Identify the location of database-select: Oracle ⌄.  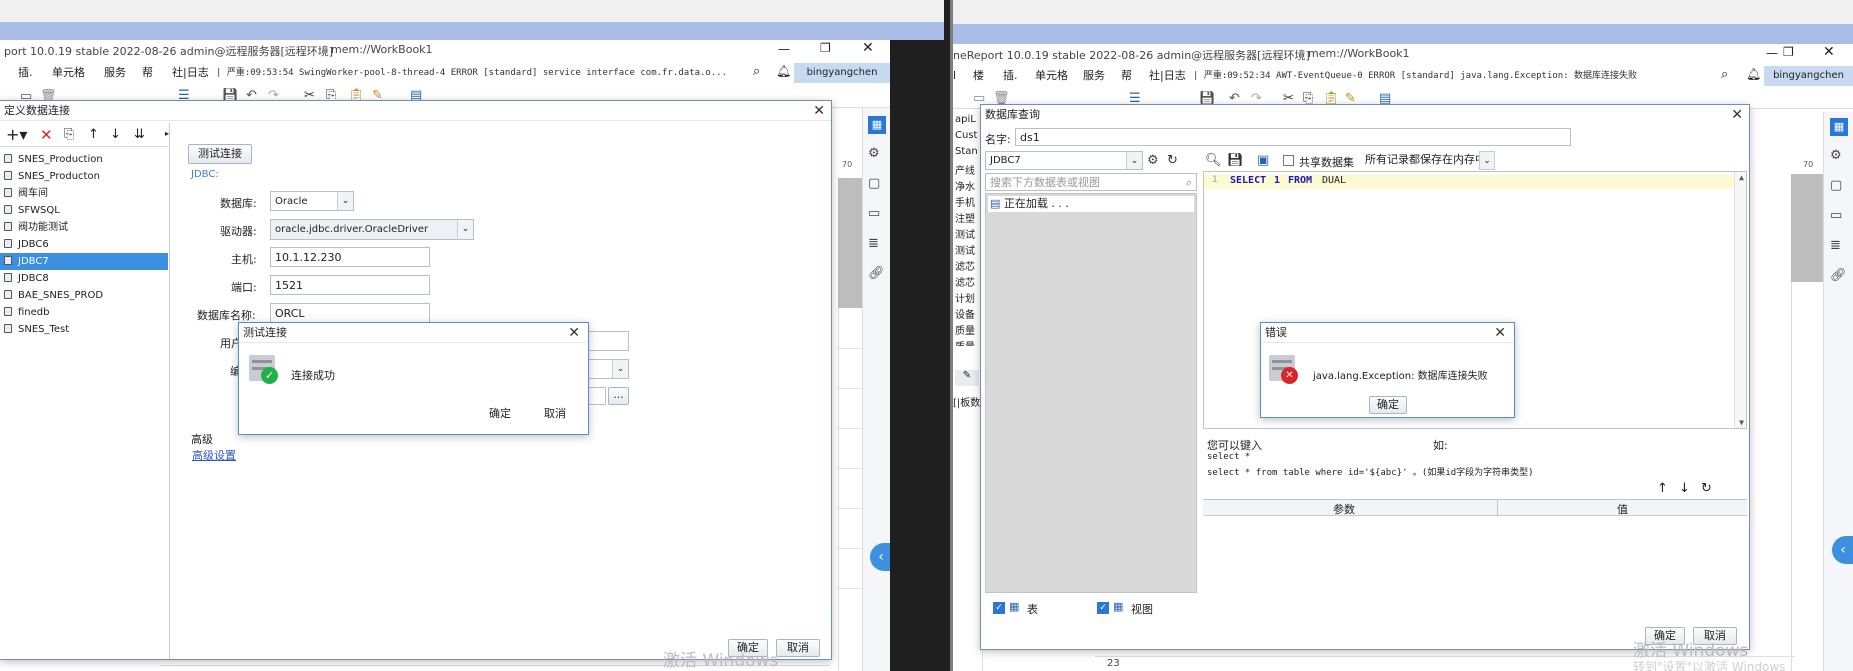
(312, 201).